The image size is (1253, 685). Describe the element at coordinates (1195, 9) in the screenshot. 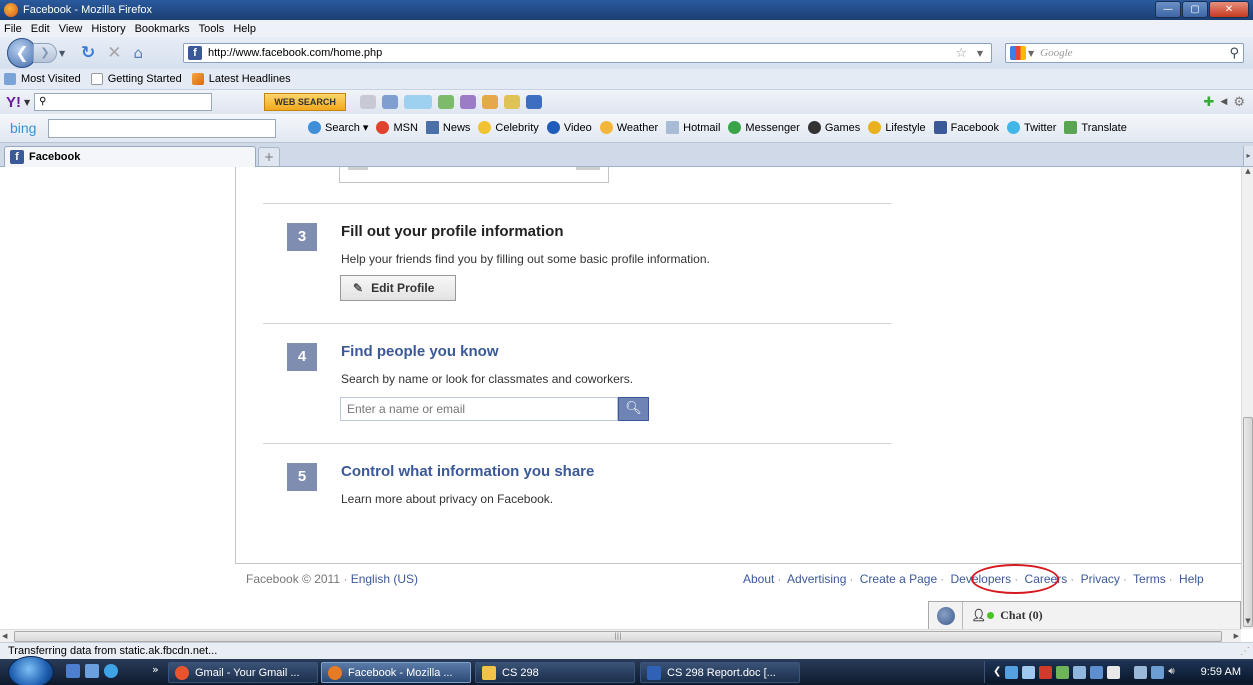

I see `maximize-button: ▢` at that location.